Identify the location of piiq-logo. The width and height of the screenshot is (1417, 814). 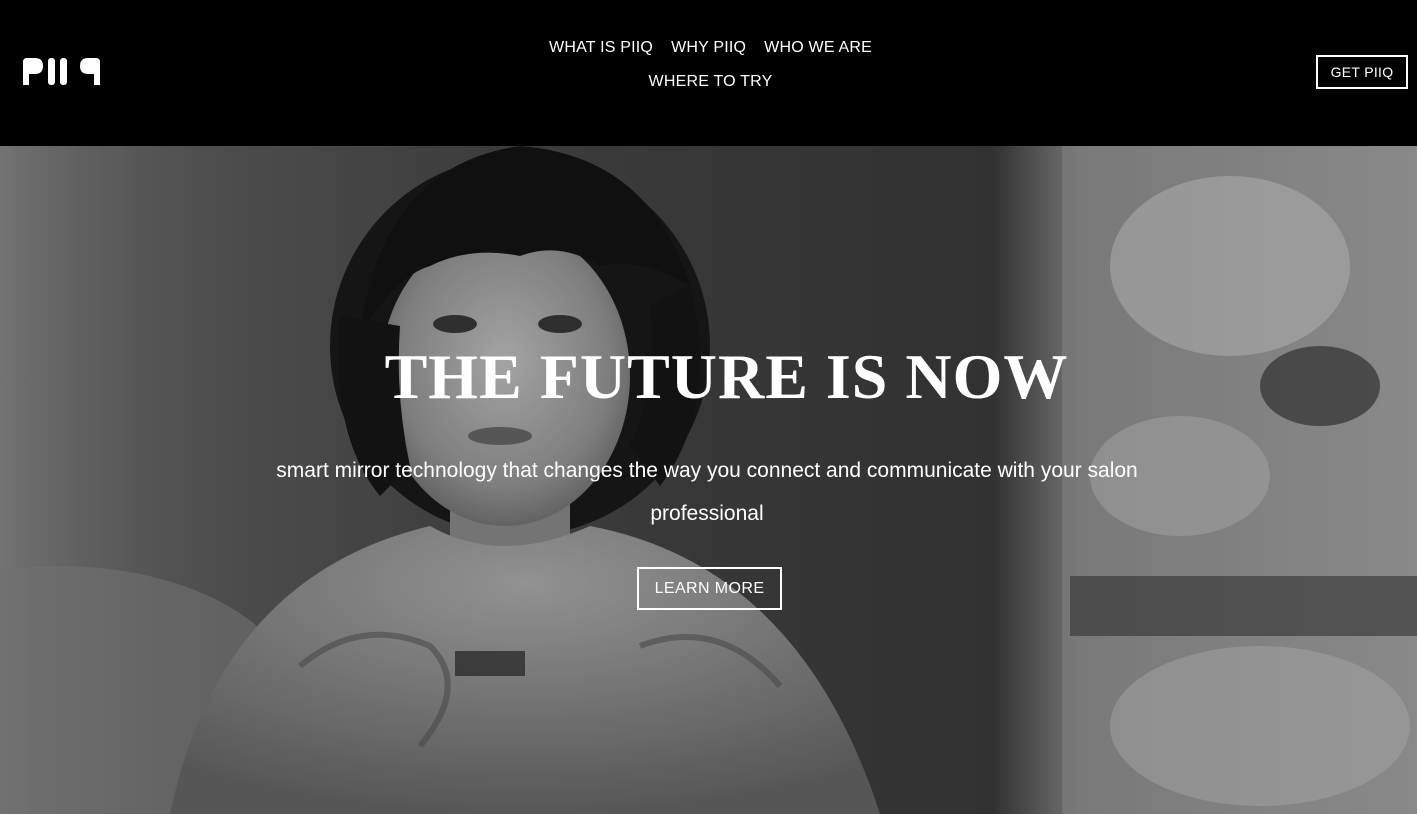
(61, 71).